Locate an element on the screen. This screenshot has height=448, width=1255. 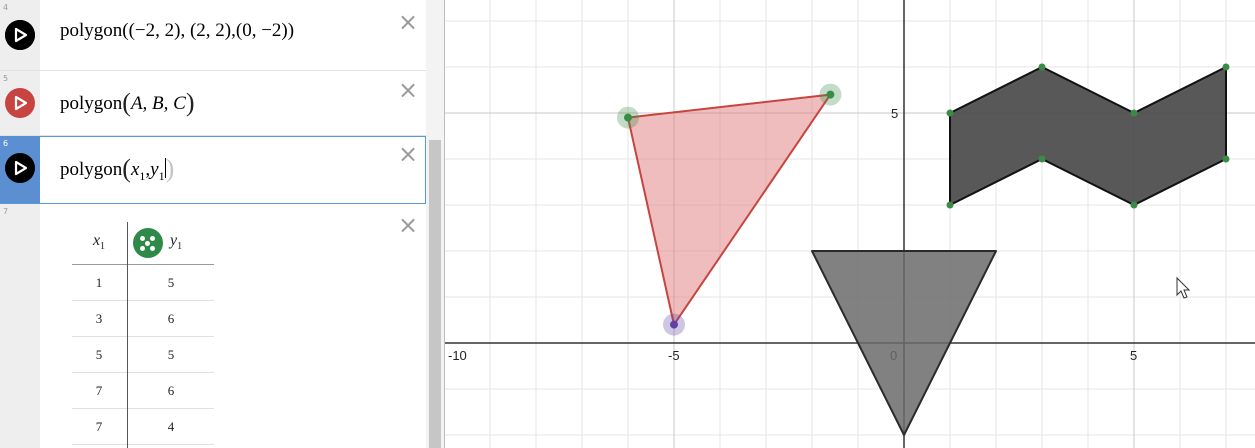
panel-divider is located at coordinates (444, 224).